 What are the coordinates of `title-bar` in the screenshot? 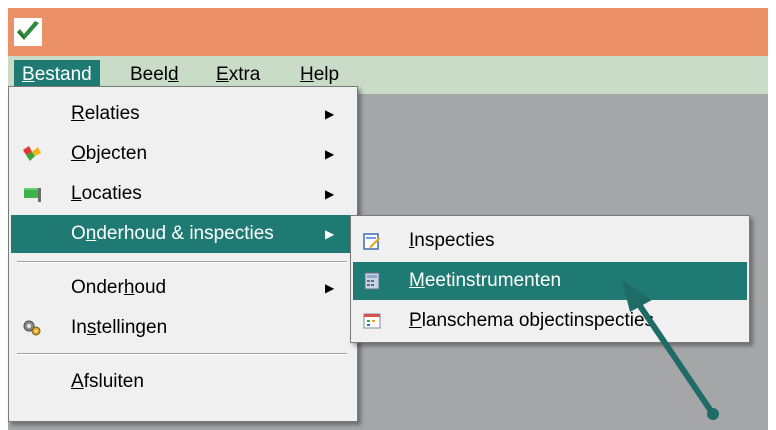 It's located at (388, 32).